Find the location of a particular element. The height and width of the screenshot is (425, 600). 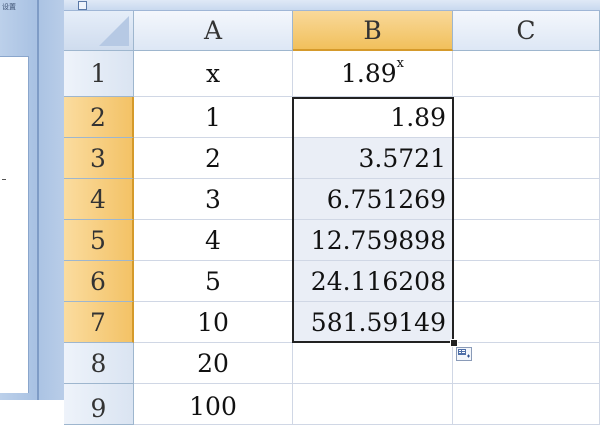

row-header-1: 1 is located at coordinates (99, 74).